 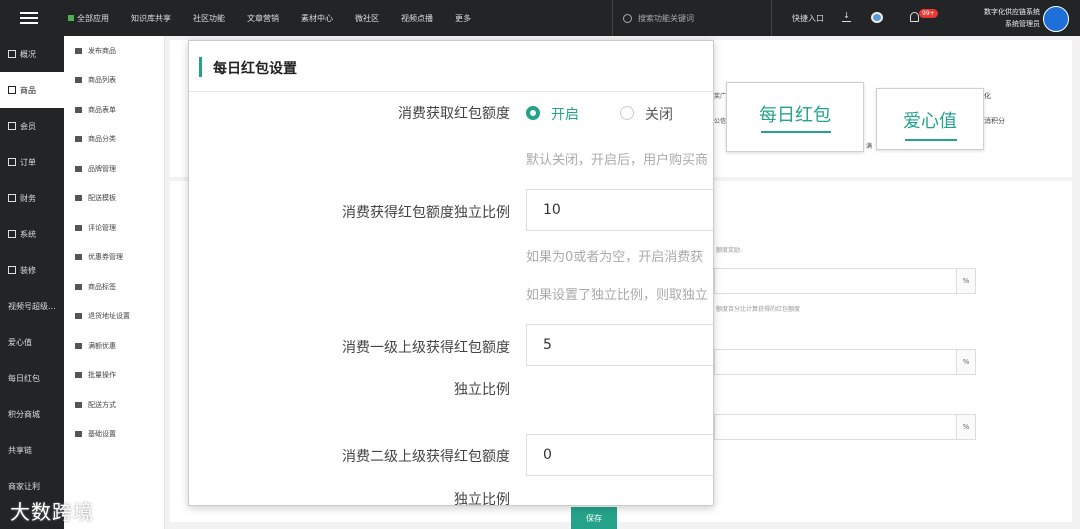 What do you see at coordinates (114, 317) in the screenshot?
I see `submenu-item: 退货地址设置` at bounding box center [114, 317].